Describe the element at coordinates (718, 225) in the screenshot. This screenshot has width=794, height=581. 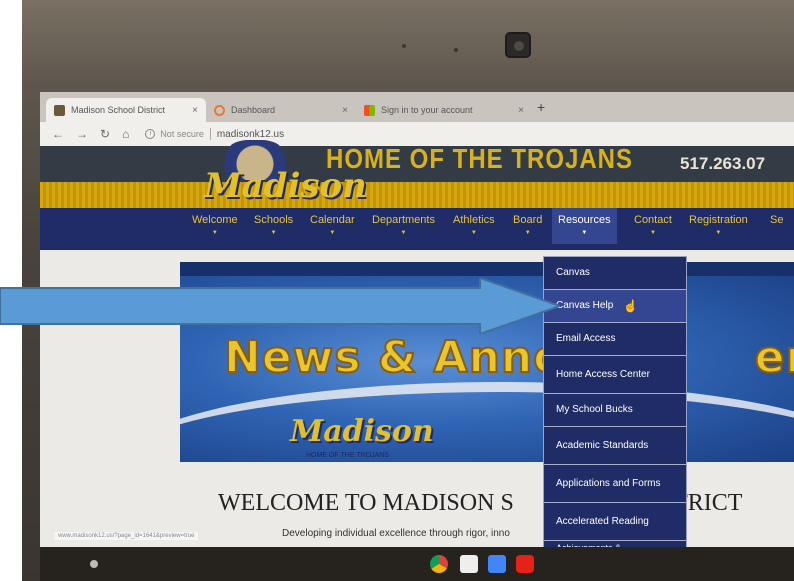
I see `nav-registration: Registration ▼` at that location.